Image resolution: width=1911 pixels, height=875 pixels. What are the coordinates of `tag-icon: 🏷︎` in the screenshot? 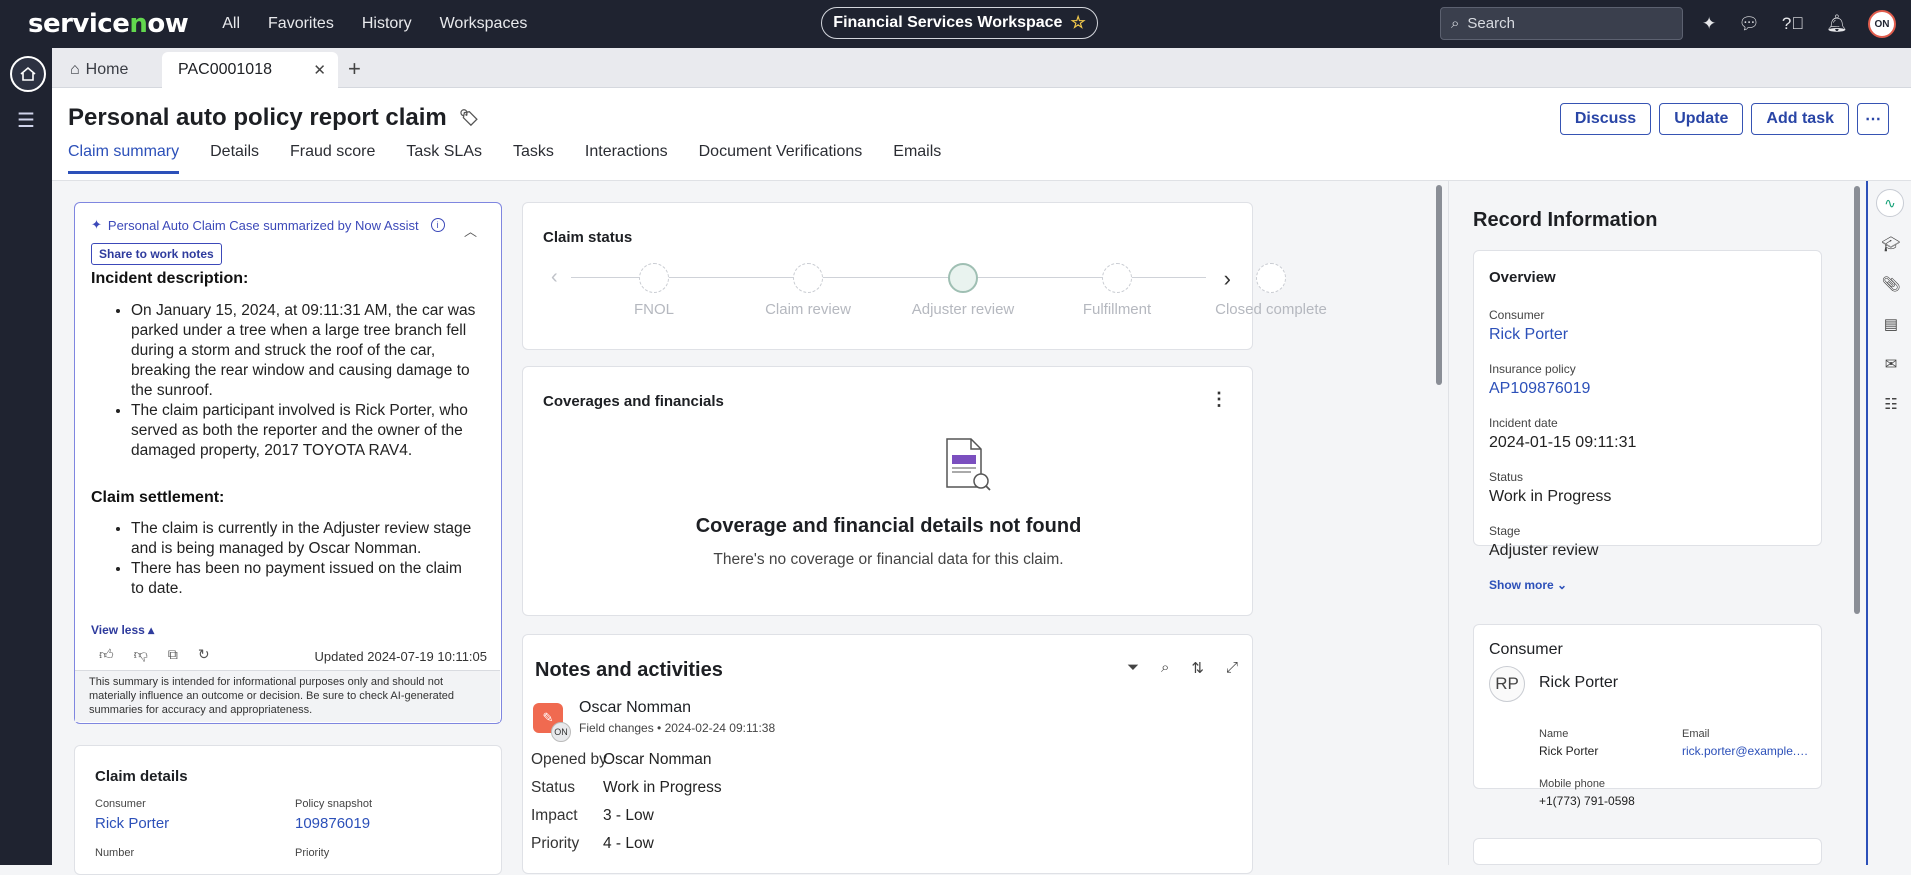 It's located at (469, 118).